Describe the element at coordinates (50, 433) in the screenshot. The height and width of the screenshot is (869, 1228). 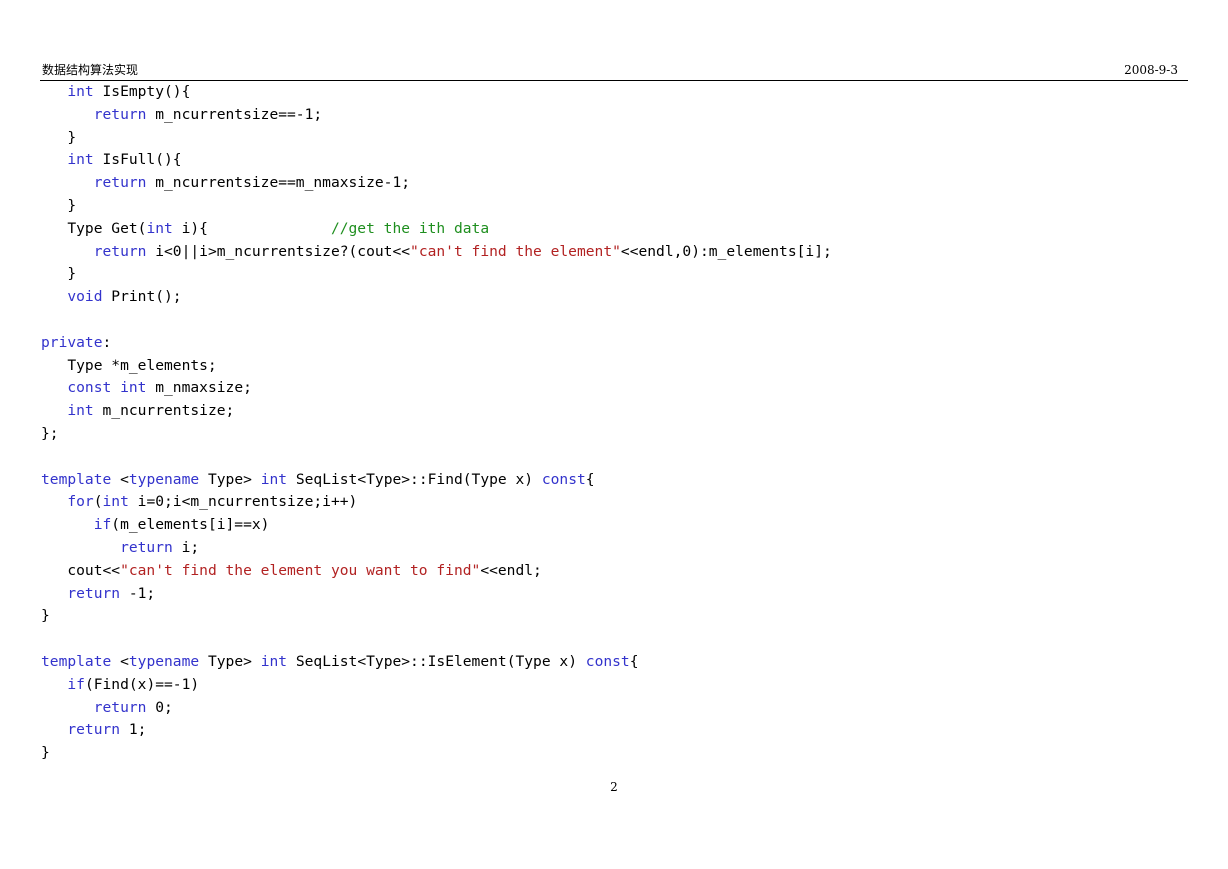
I see `code-token: };` at that location.